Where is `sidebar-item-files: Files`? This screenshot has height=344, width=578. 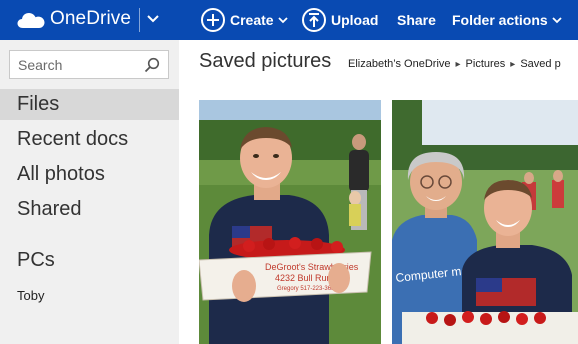
sidebar-item-files: Files is located at coordinates (89, 104).